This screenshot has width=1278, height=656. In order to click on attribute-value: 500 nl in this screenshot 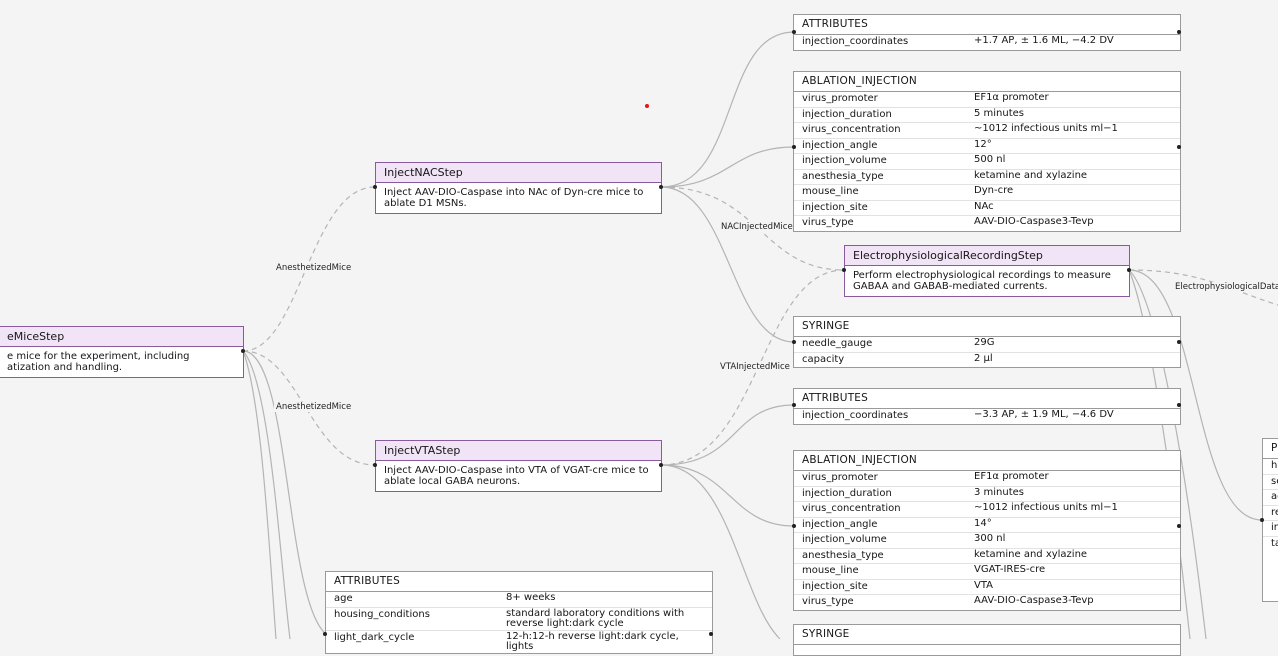, I will do `click(990, 159)`.